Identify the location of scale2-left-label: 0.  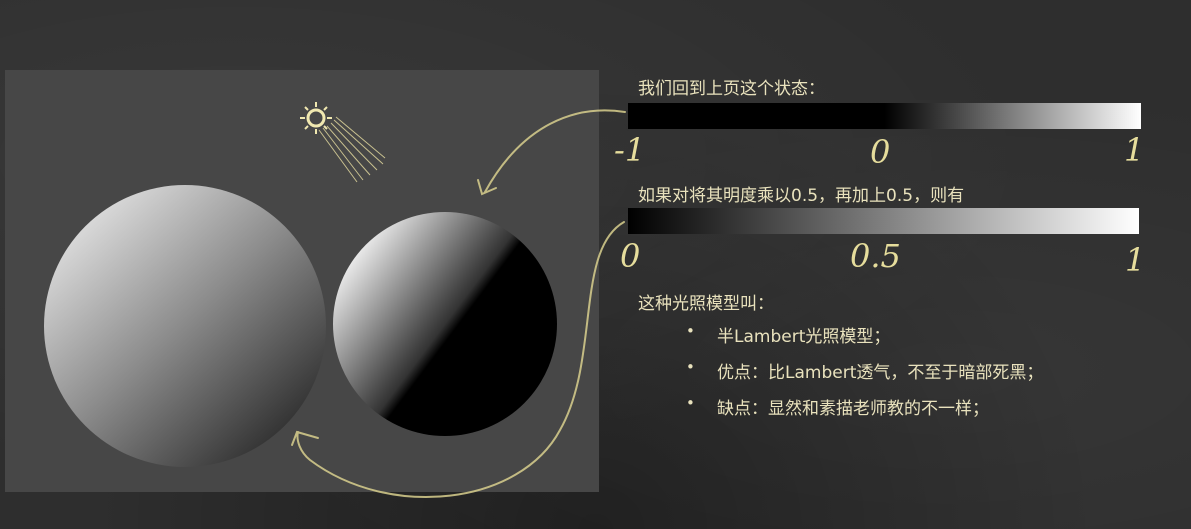
(630, 256).